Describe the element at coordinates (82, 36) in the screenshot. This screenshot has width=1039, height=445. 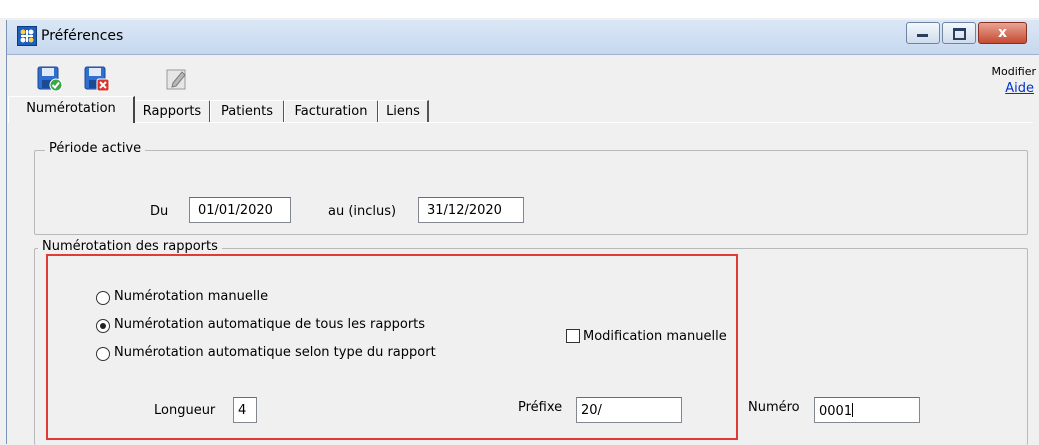
I see `window-title: Préférences` at that location.